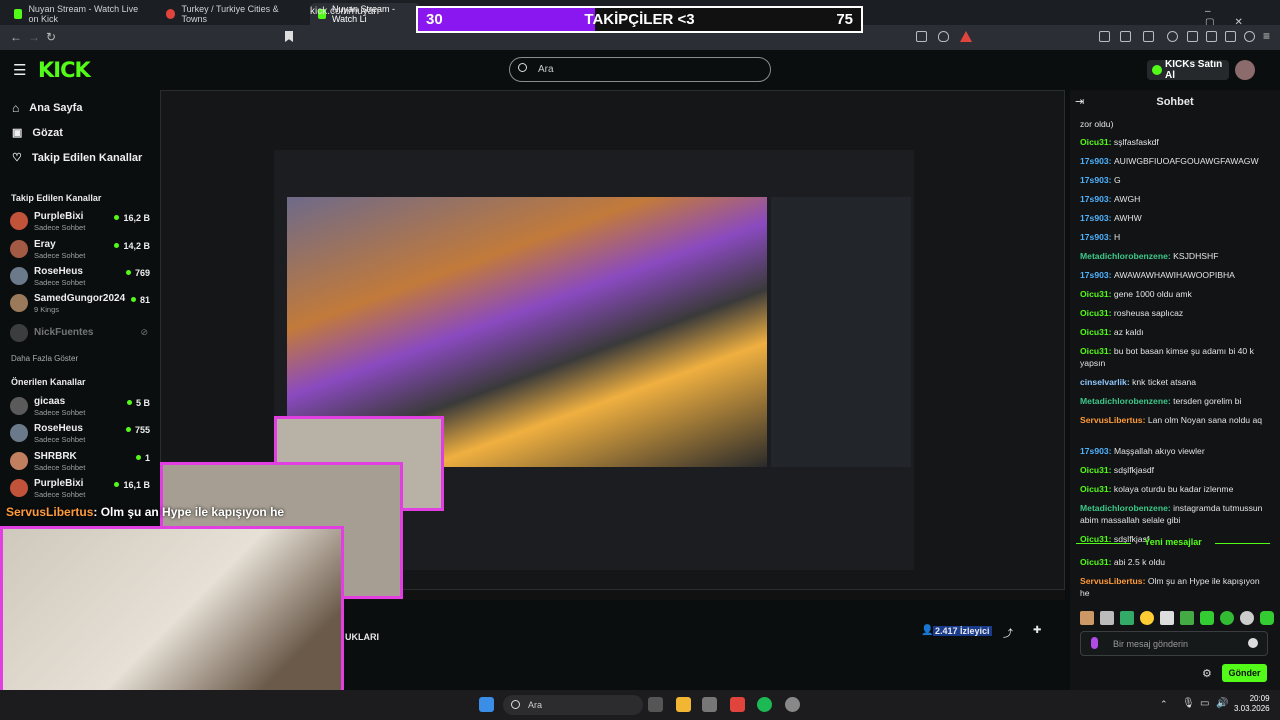 Image resolution: width=1280 pixels, height=720 pixels. I want to click on windows-start-icon, so click(486, 704).